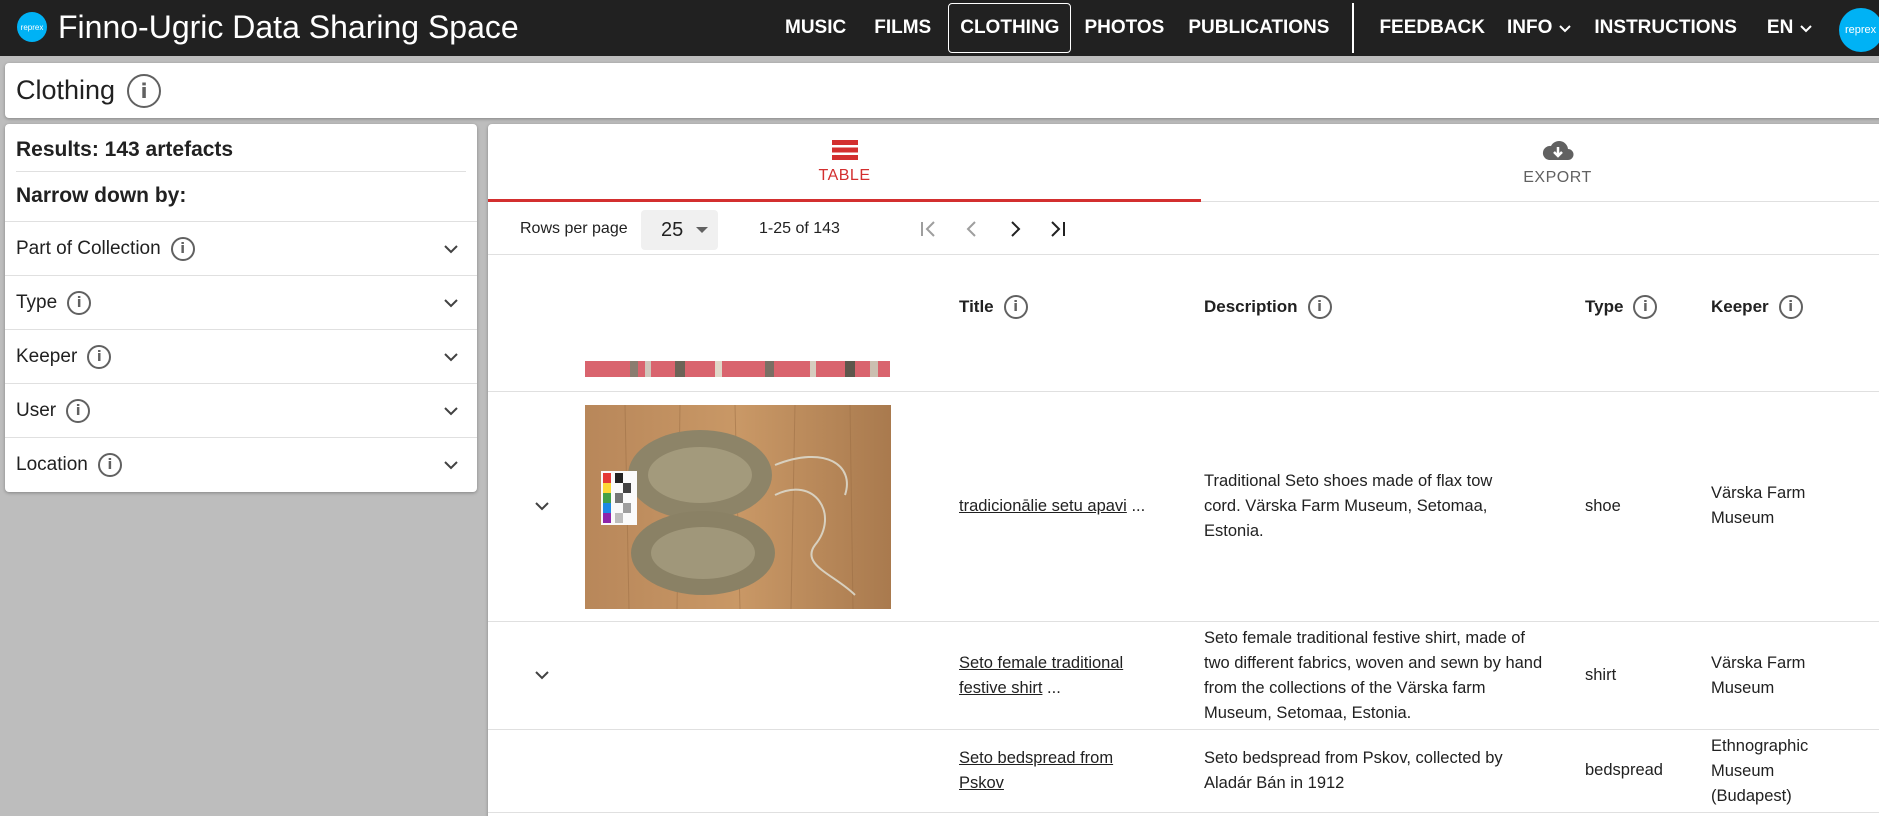 The image size is (1879, 816). What do you see at coordinates (1432, 28) in the screenshot?
I see `nav-feedback: FEEDBACK` at bounding box center [1432, 28].